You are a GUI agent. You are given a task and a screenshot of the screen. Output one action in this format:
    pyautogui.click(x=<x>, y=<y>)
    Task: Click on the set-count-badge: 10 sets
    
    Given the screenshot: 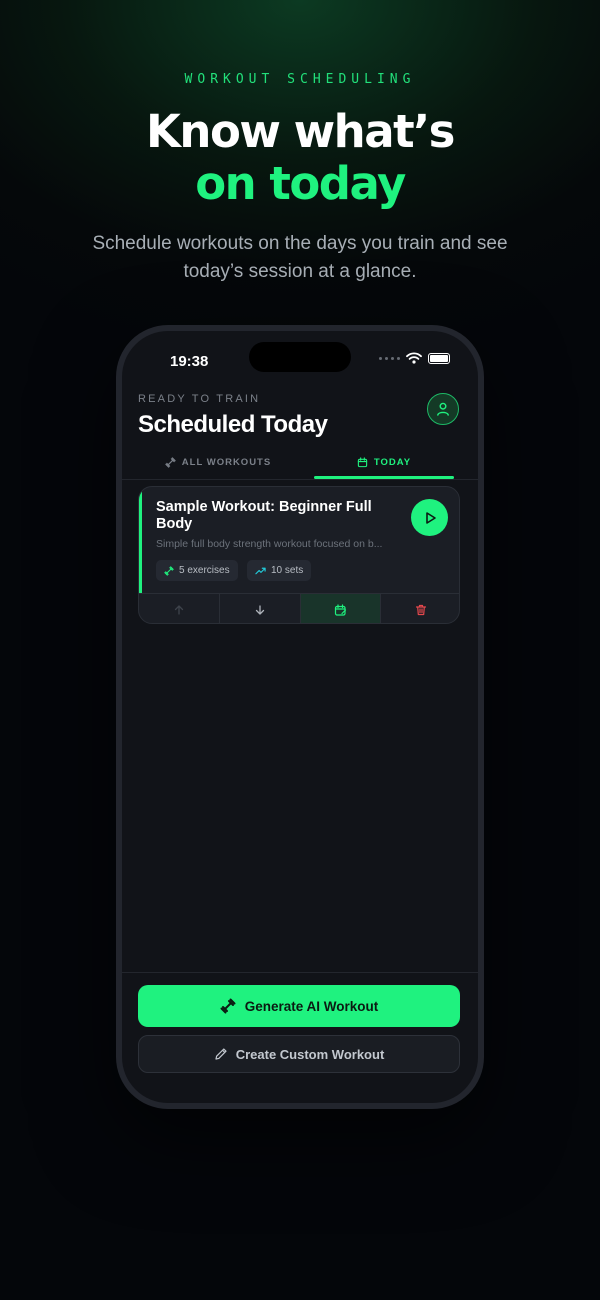 What is the action you would take?
    pyautogui.click(x=279, y=570)
    